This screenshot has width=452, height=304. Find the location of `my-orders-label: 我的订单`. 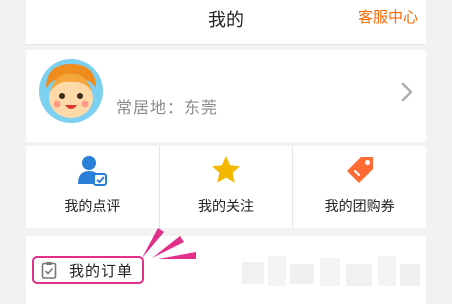

my-orders-label: 我的订单 is located at coordinates (101, 271).